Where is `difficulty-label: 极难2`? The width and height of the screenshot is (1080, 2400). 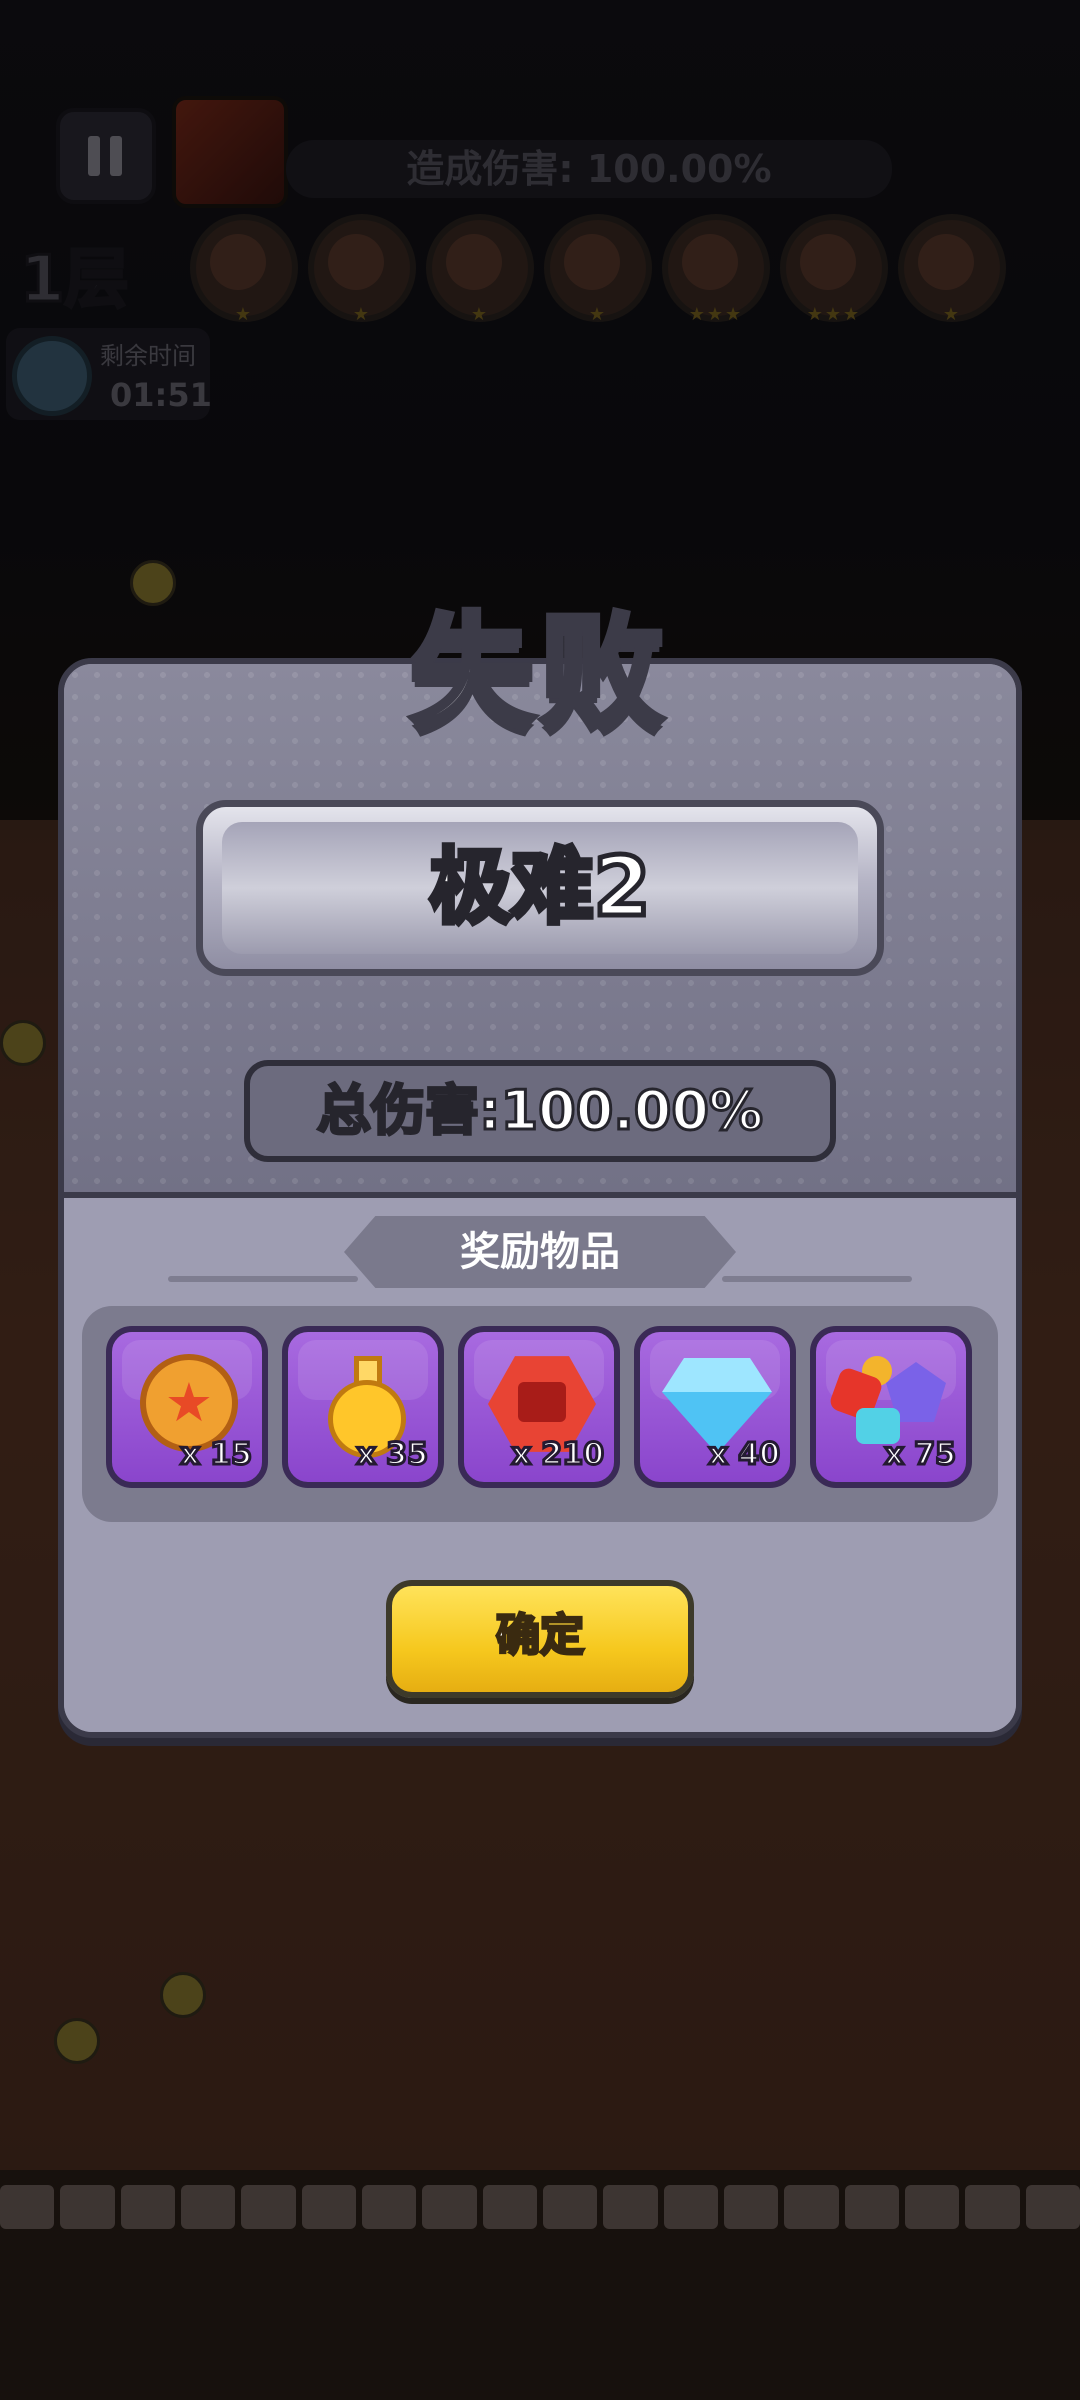 difficulty-label: 极难2 is located at coordinates (540, 888).